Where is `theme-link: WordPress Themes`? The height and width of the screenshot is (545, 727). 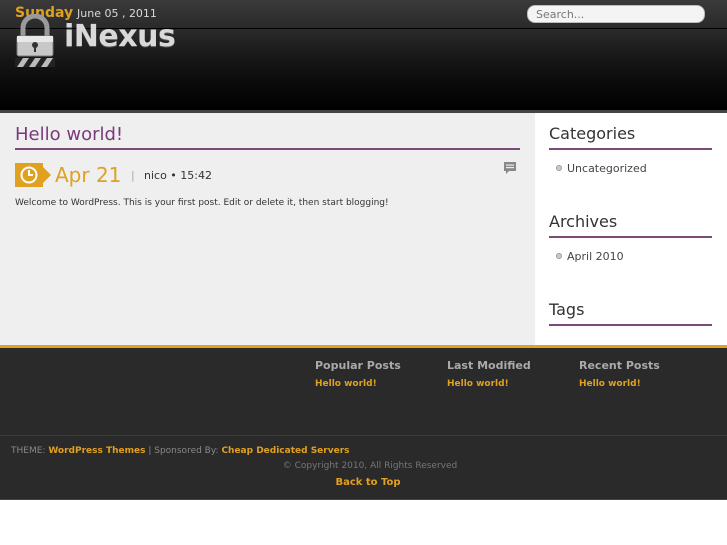 theme-link: WordPress Themes is located at coordinates (96, 451).